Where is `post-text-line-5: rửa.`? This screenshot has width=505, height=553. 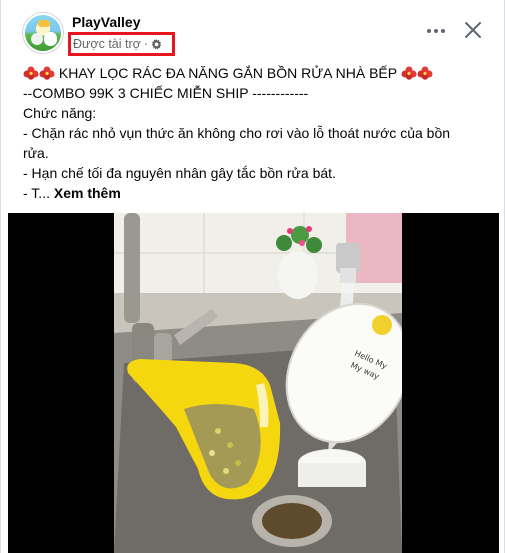
post-text-line-5: rửa. is located at coordinates (36, 153).